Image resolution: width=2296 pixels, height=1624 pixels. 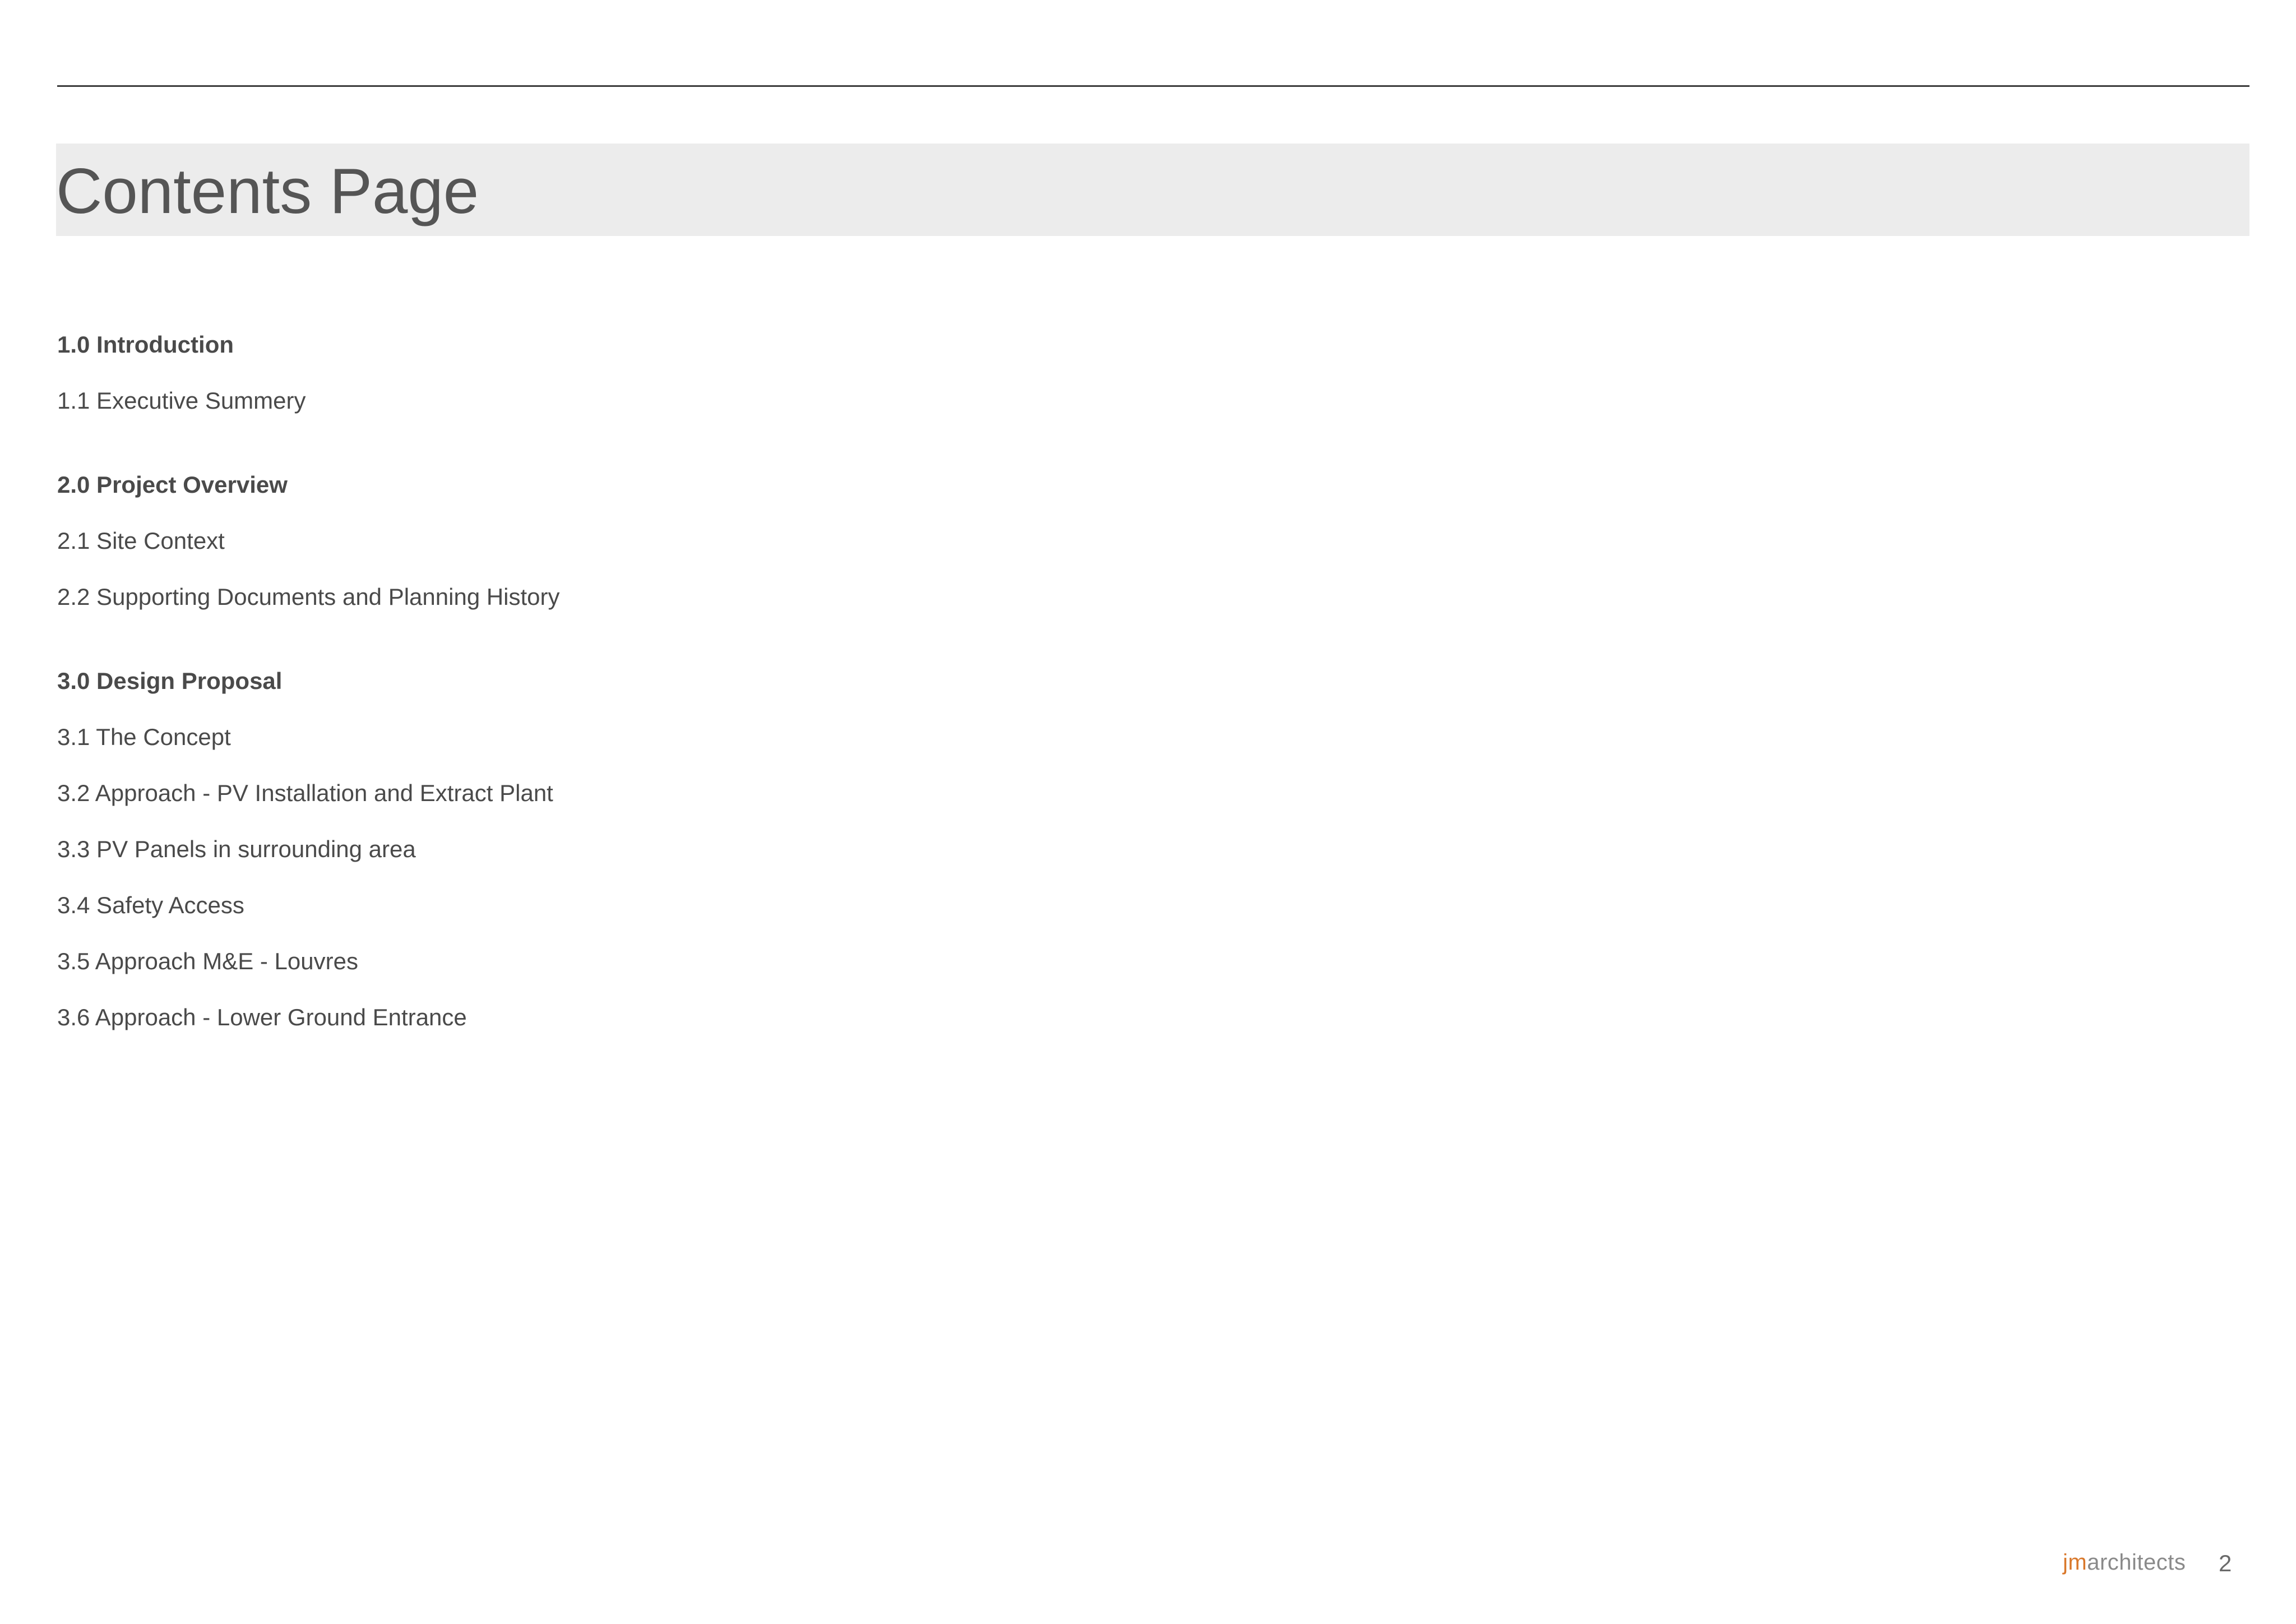 What do you see at coordinates (2136, 1562) in the screenshot?
I see `logo-suffix: architects` at bounding box center [2136, 1562].